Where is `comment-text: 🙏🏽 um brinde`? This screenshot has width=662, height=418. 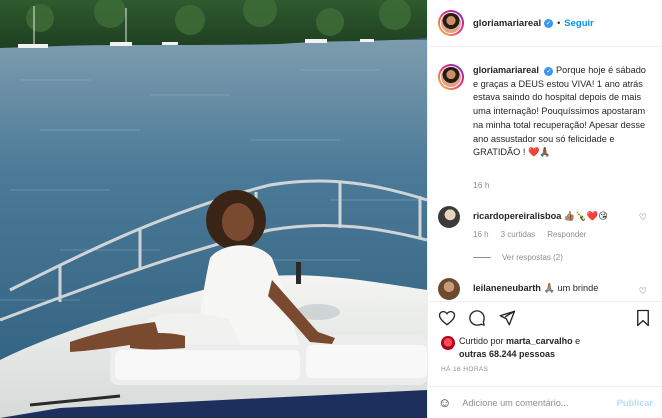 comment-text: 🙏🏽 um brinde is located at coordinates (571, 288).